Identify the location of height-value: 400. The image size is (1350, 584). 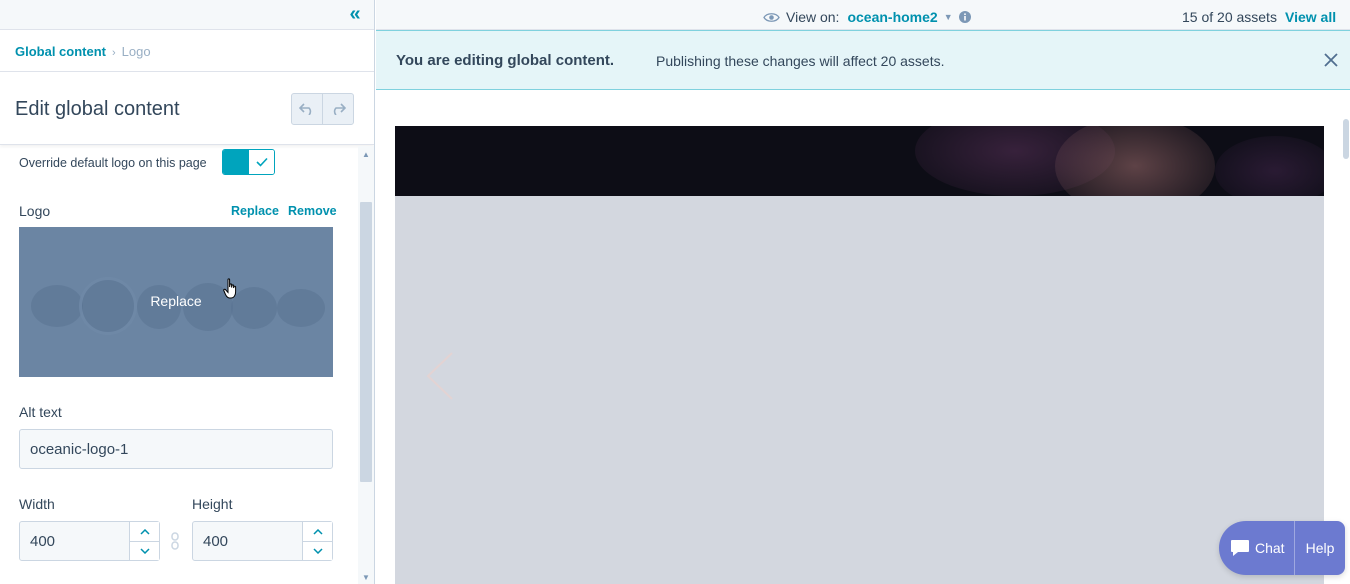
(216, 541).